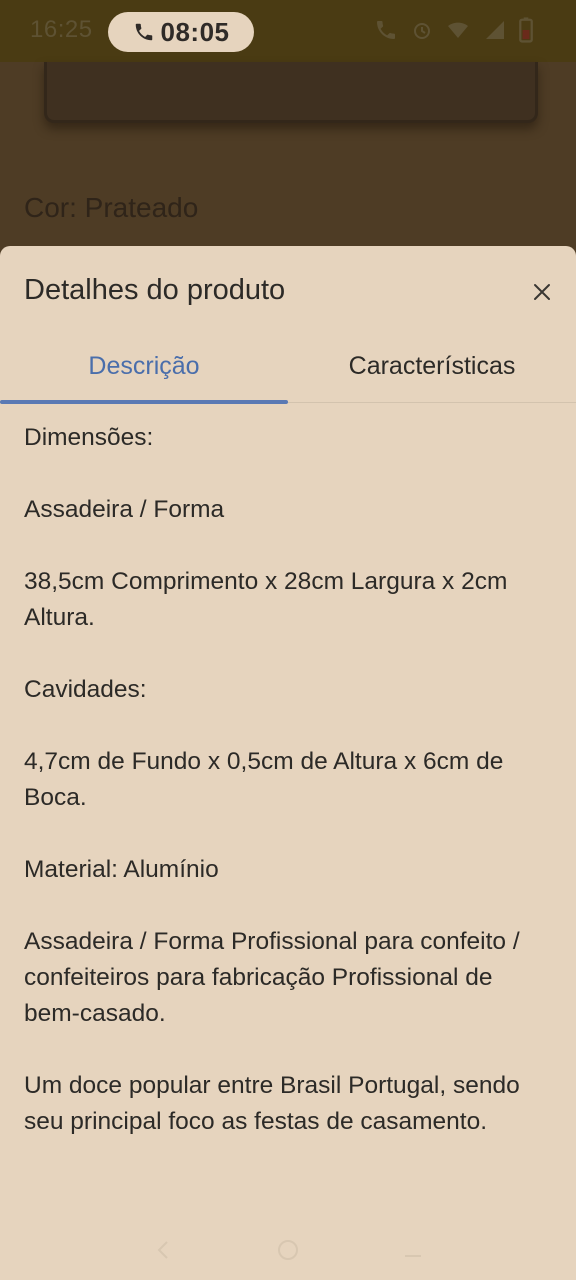 The height and width of the screenshot is (1280, 576). Describe the element at coordinates (155, 290) in the screenshot. I see `sheet-title: Detalhes do produto` at that location.